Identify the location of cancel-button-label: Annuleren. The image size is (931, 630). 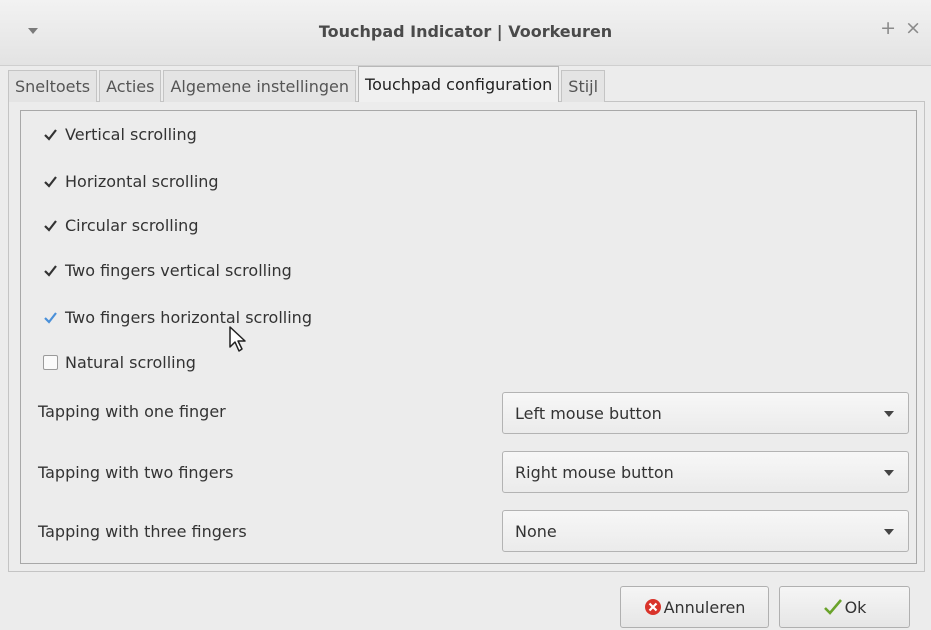
(704, 607).